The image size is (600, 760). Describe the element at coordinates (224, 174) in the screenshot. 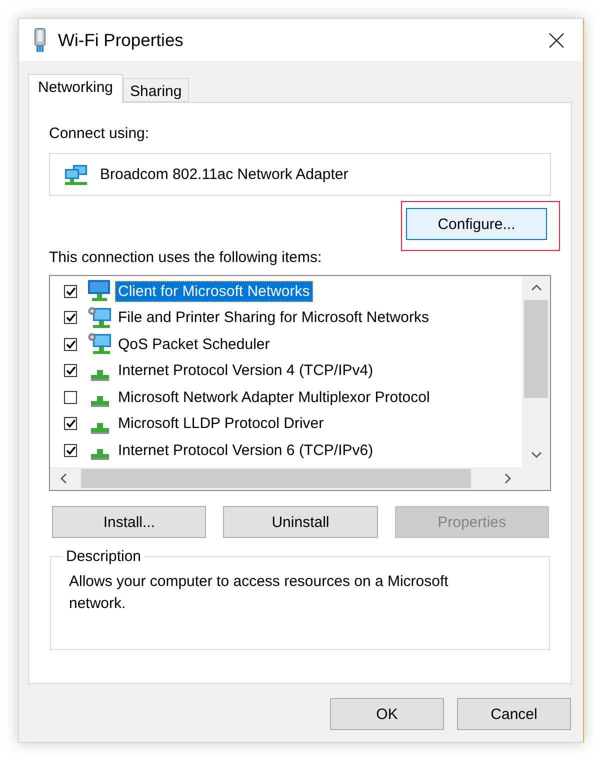

I see `adapter-name: Broadcom 802.11ac Network Adapter` at that location.